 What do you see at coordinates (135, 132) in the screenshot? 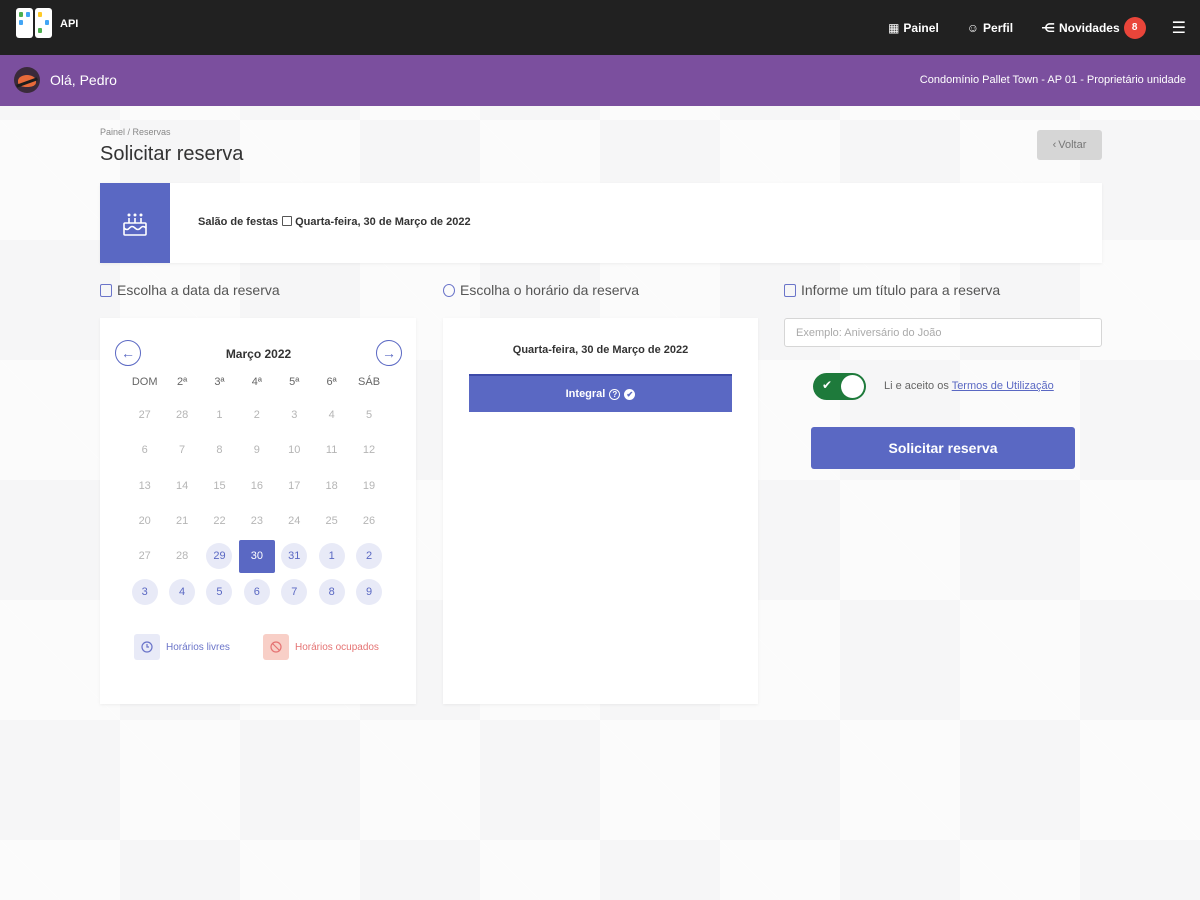
I see `breadcrumb: Painel / Reservas` at bounding box center [135, 132].